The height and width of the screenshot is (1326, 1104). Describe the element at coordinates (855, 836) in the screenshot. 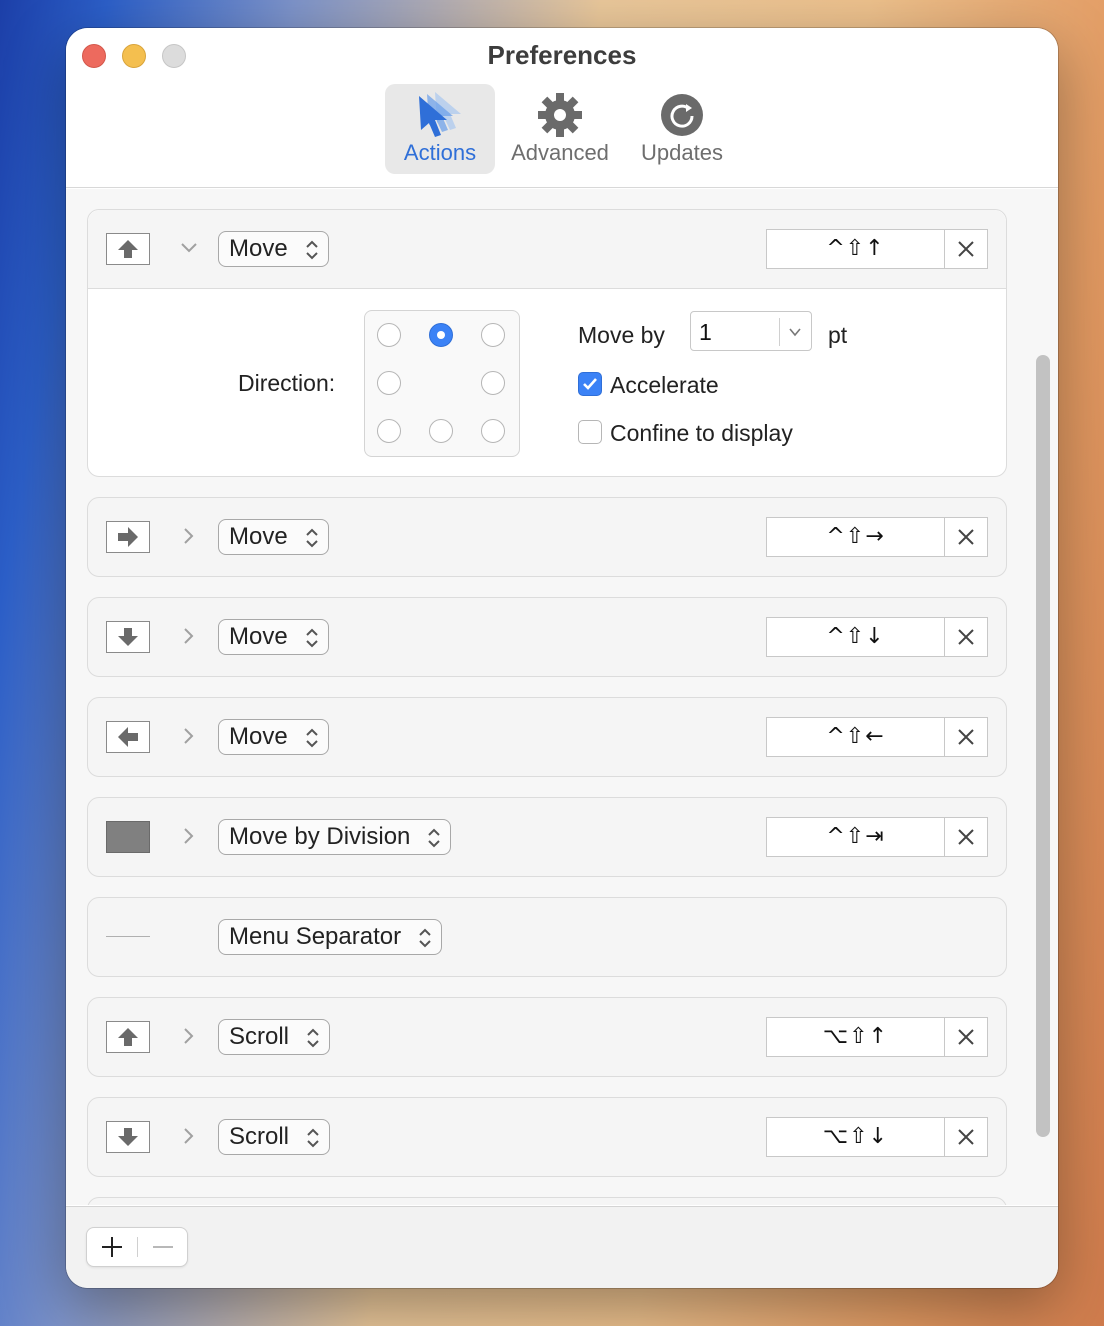

I see `shortcut-keys: ^⇧⇥` at that location.